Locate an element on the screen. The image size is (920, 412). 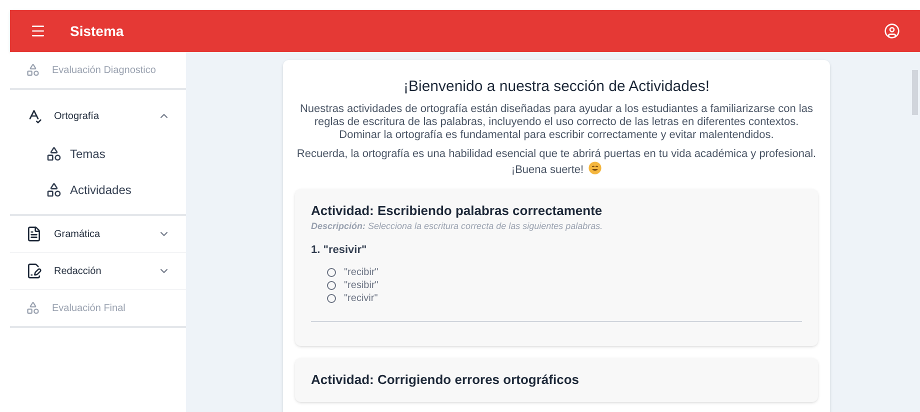
radio-option: "recibir" is located at coordinates (352, 272).